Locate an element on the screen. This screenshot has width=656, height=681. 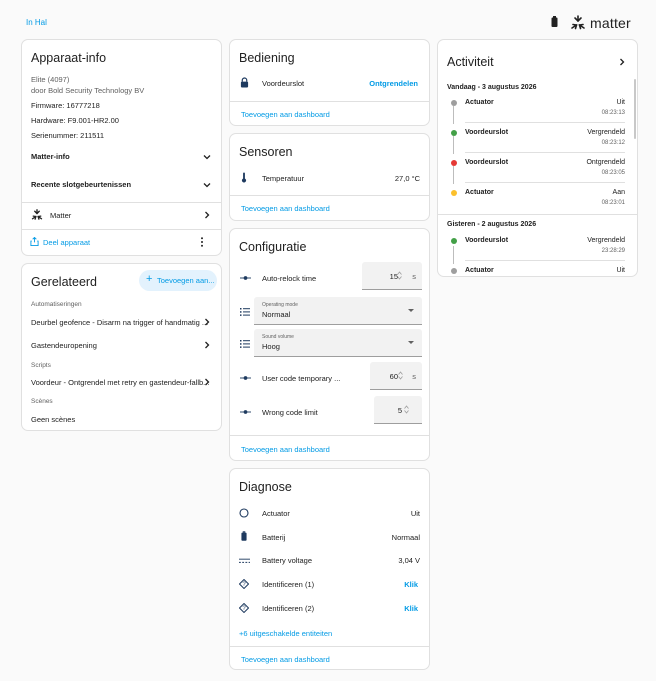
usercode-input: 60 s is located at coordinates (396, 376).